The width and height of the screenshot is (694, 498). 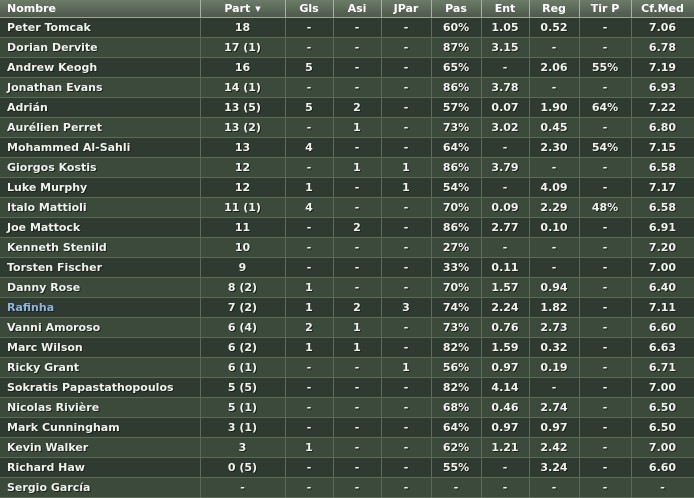 What do you see at coordinates (347, 107) in the screenshot?
I see `table-row: Adrián 13 (5) 5 2-57% 0.07 1.90 64% 7.22` at bounding box center [347, 107].